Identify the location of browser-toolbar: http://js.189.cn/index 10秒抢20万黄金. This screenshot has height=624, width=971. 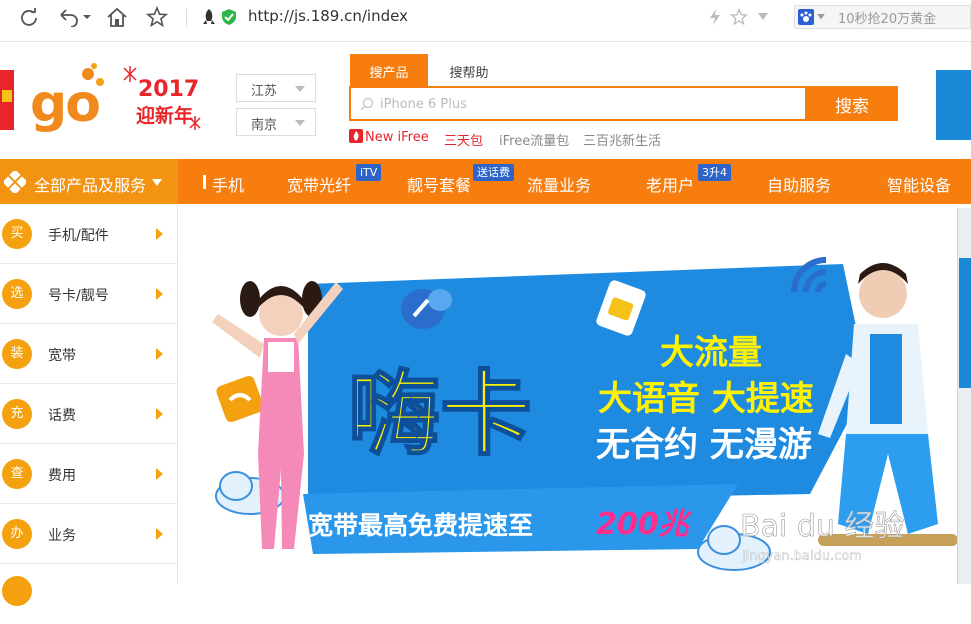
(485, 21).